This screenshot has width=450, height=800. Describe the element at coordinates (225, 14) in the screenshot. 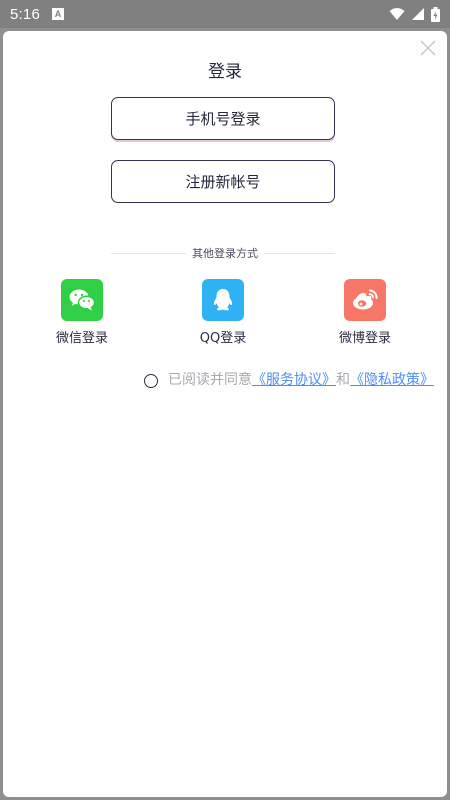

I see `status-bar: 5:16 A` at that location.